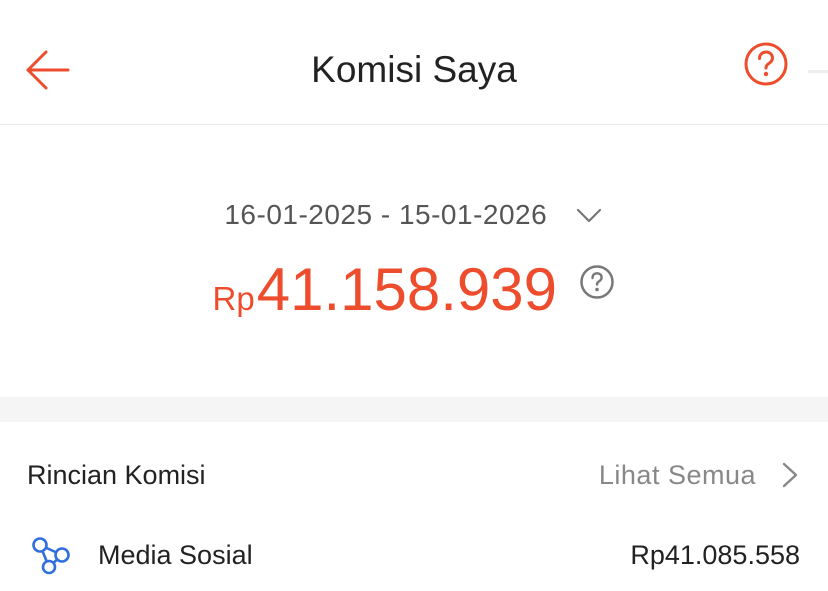 This screenshot has width=828, height=591. Describe the element at coordinates (414, 69) in the screenshot. I see `page-title: Komisi Saya` at that location.